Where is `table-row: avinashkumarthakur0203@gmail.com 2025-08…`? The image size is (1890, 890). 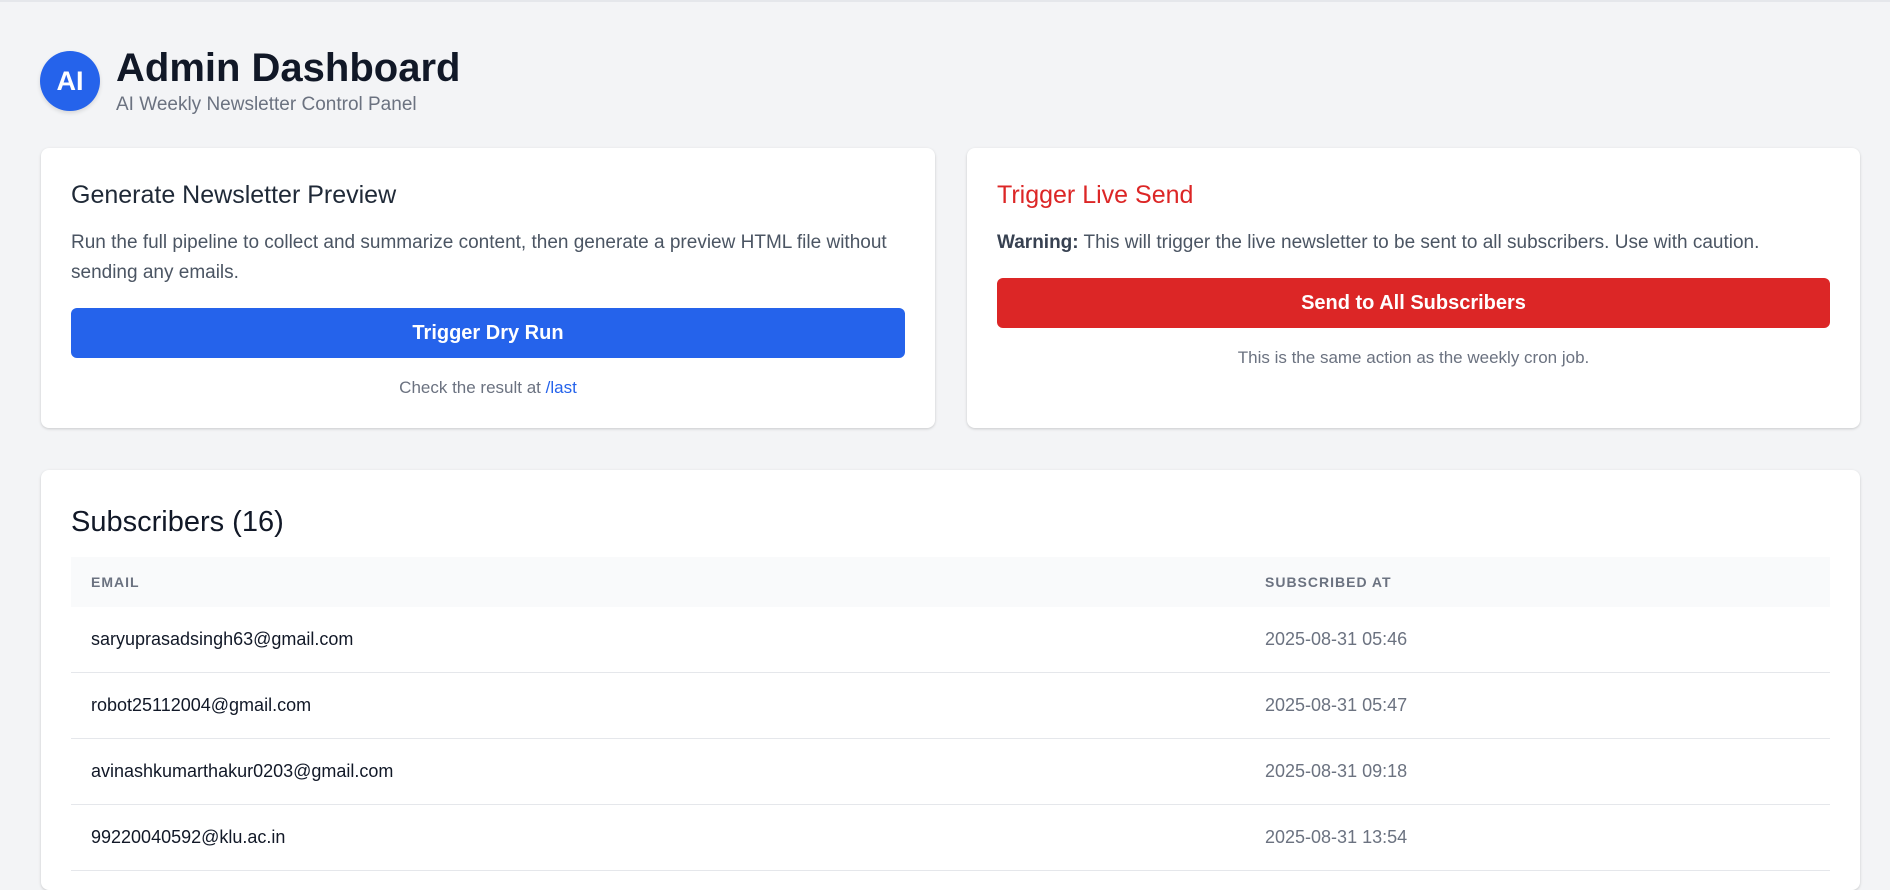
table-row: avinashkumarthakur0203@gmail.com 2025-08… is located at coordinates (950, 771).